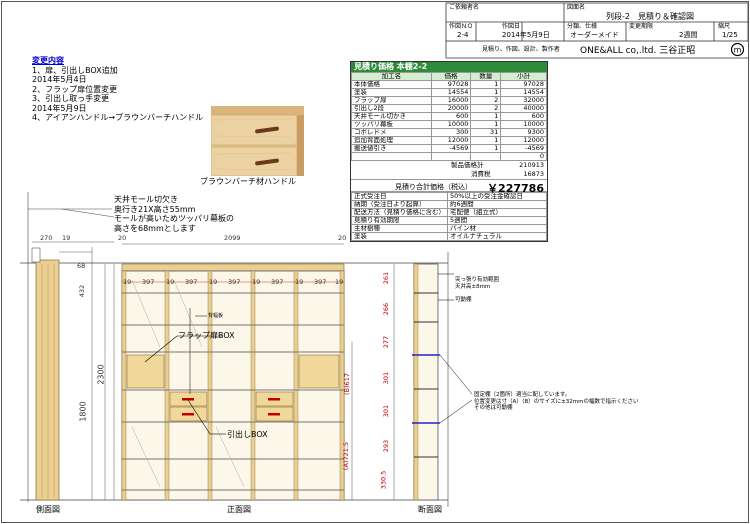 The height and width of the screenshot is (524, 750). Describe the element at coordinates (342, 238) in the screenshot. I see `dim-front-gap-right: 20` at that location.